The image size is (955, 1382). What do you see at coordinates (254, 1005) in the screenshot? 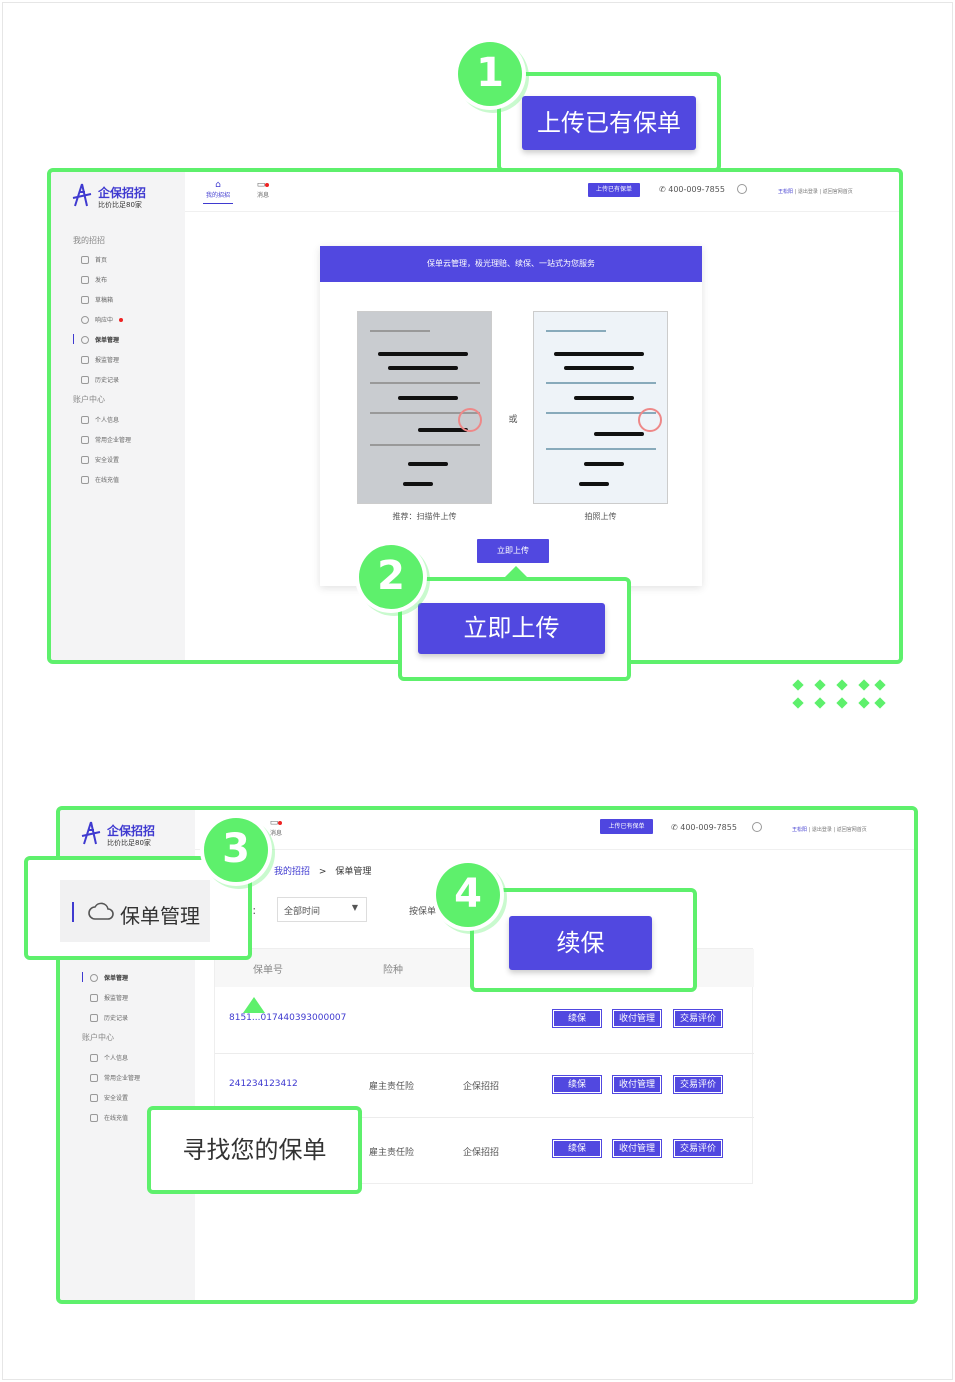
I see `row-pointer-icon` at bounding box center [254, 1005].